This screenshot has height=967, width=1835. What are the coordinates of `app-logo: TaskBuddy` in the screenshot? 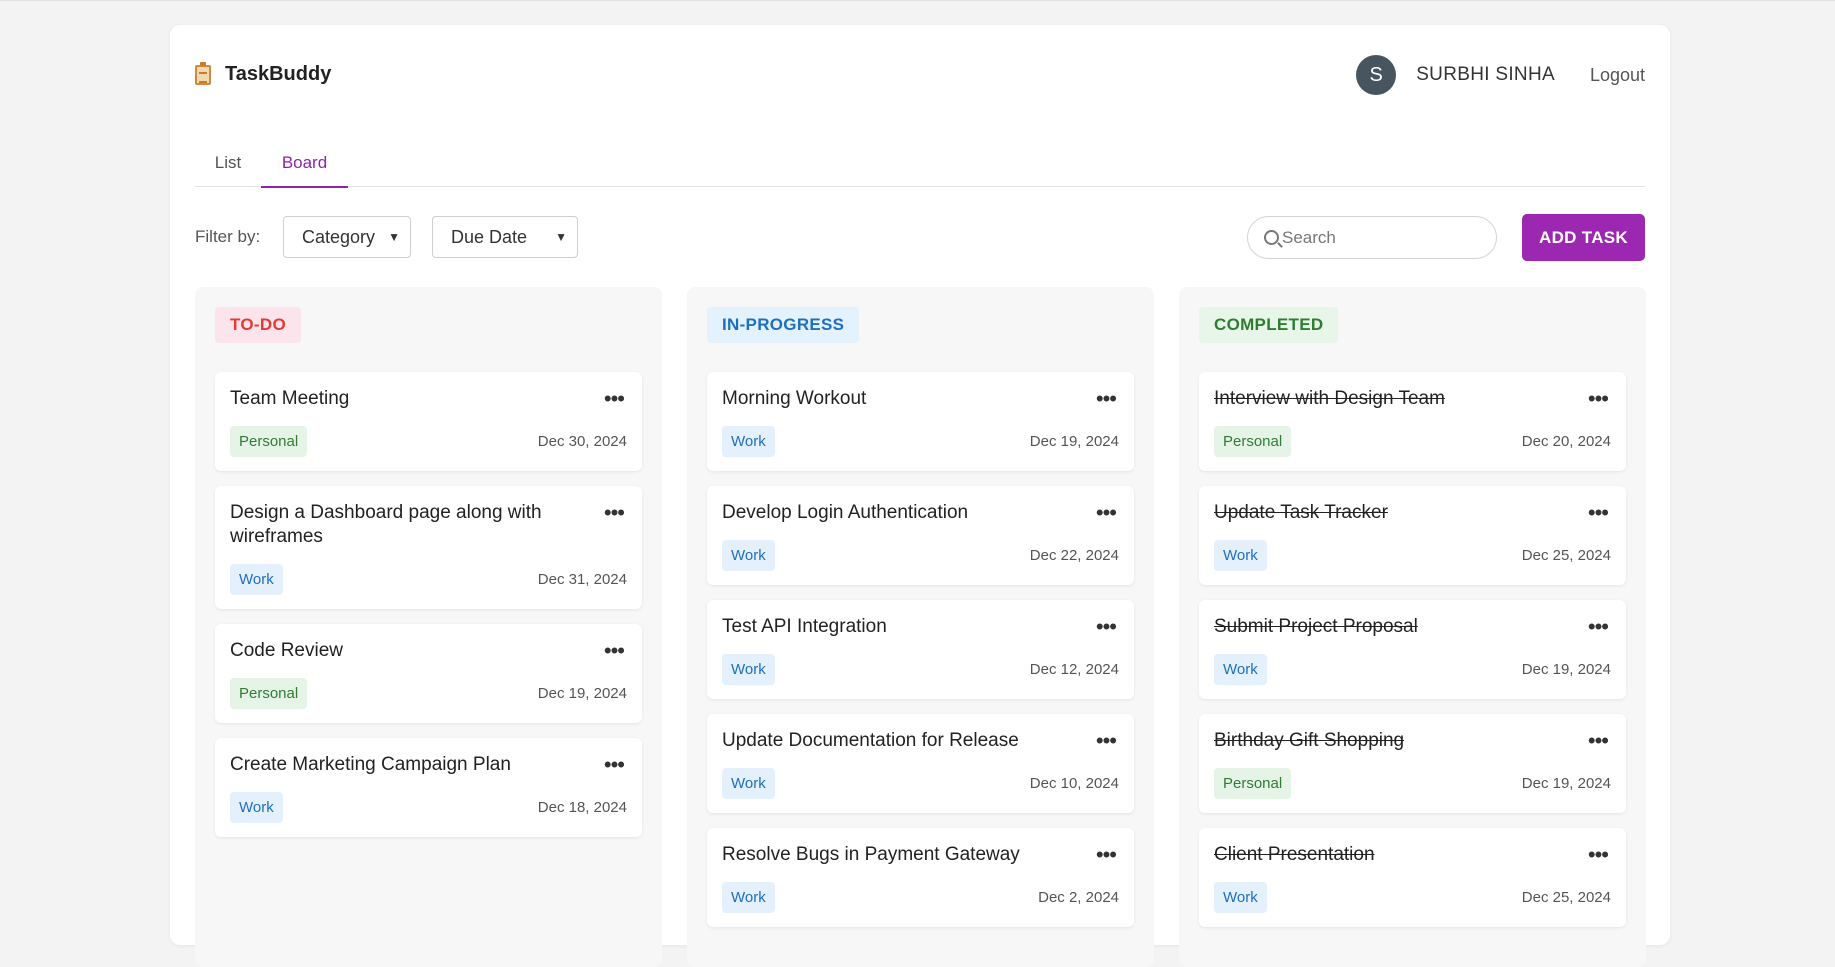 It's located at (263, 73).